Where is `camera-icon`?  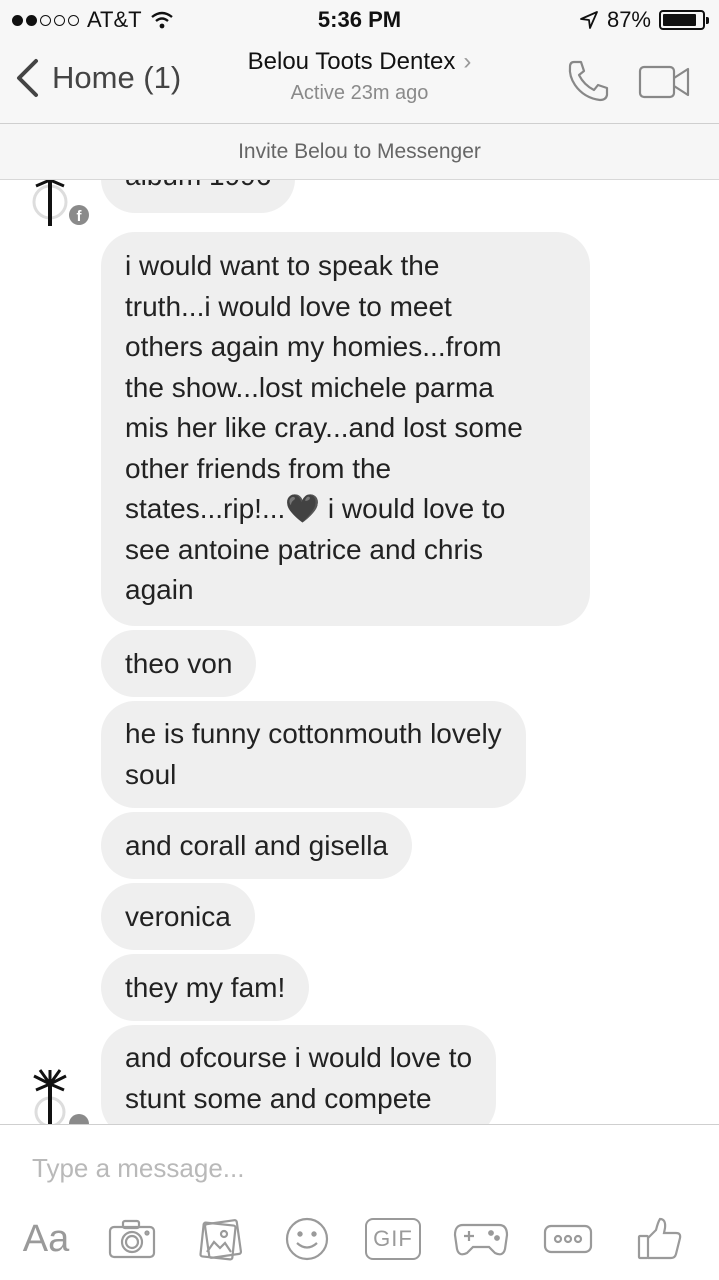
camera-icon is located at coordinates (132, 1239).